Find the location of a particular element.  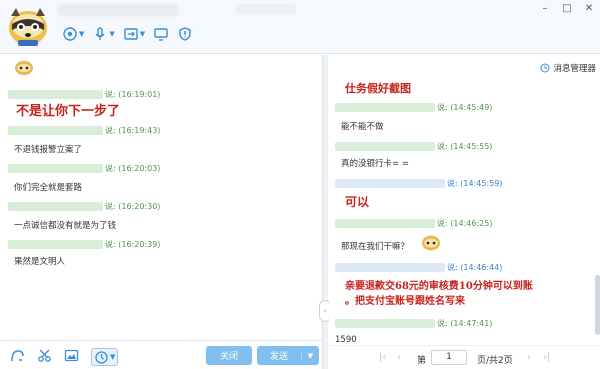

page-input: 1 is located at coordinates (449, 357).